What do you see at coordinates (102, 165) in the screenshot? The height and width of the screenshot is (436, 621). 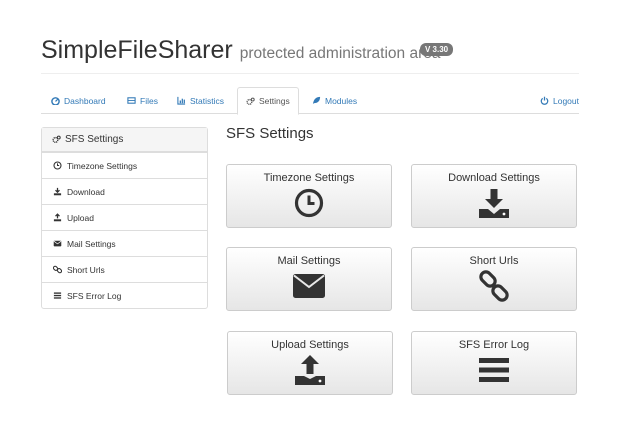 I see `sidebar-item-label: Timezone Settings` at bounding box center [102, 165].